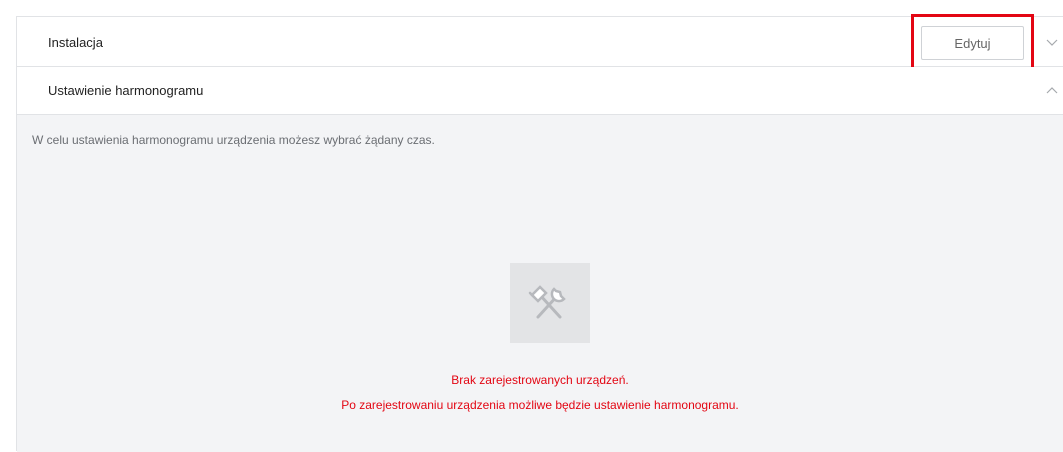 The width and height of the screenshot is (1063, 452). What do you see at coordinates (75, 42) in the screenshot?
I see `installation-title: Instalacja` at bounding box center [75, 42].